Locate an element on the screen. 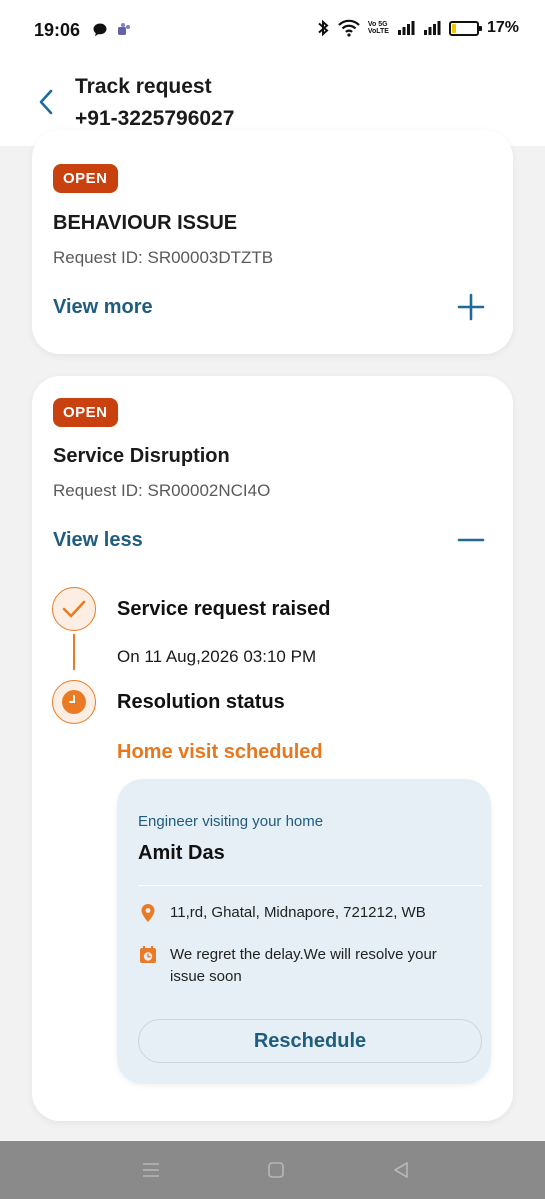 This screenshot has height=1199, width=545. timeline-resolution-title: Resolution status is located at coordinates (201, 702).